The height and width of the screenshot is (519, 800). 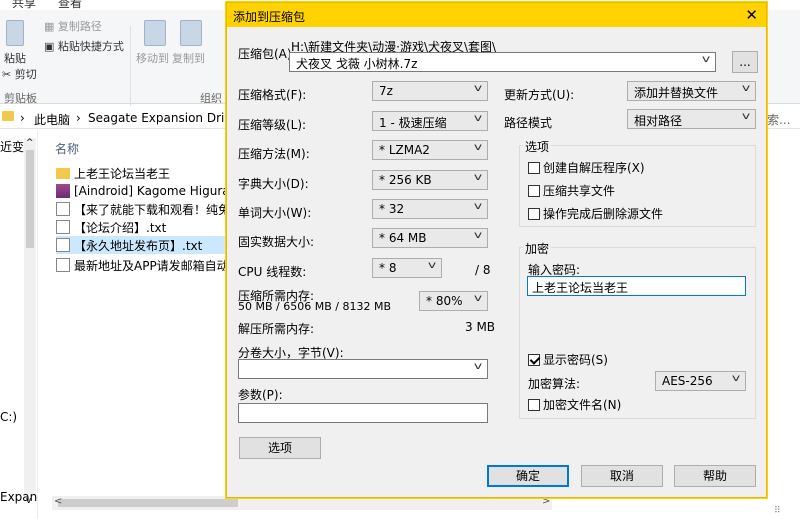 I want to click on ribbon-separator, so click(x=130, y=66).